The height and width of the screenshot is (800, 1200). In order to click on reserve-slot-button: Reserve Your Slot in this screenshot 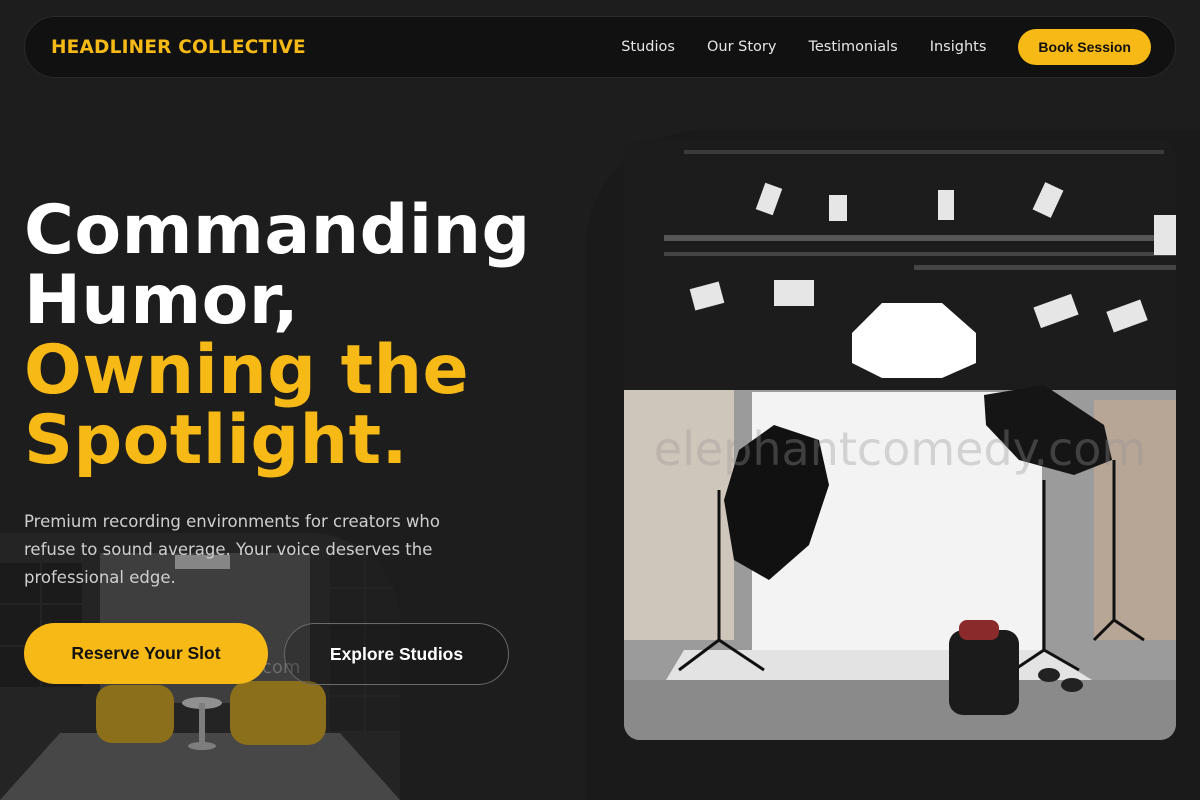, I will do `click(146, 653)`.